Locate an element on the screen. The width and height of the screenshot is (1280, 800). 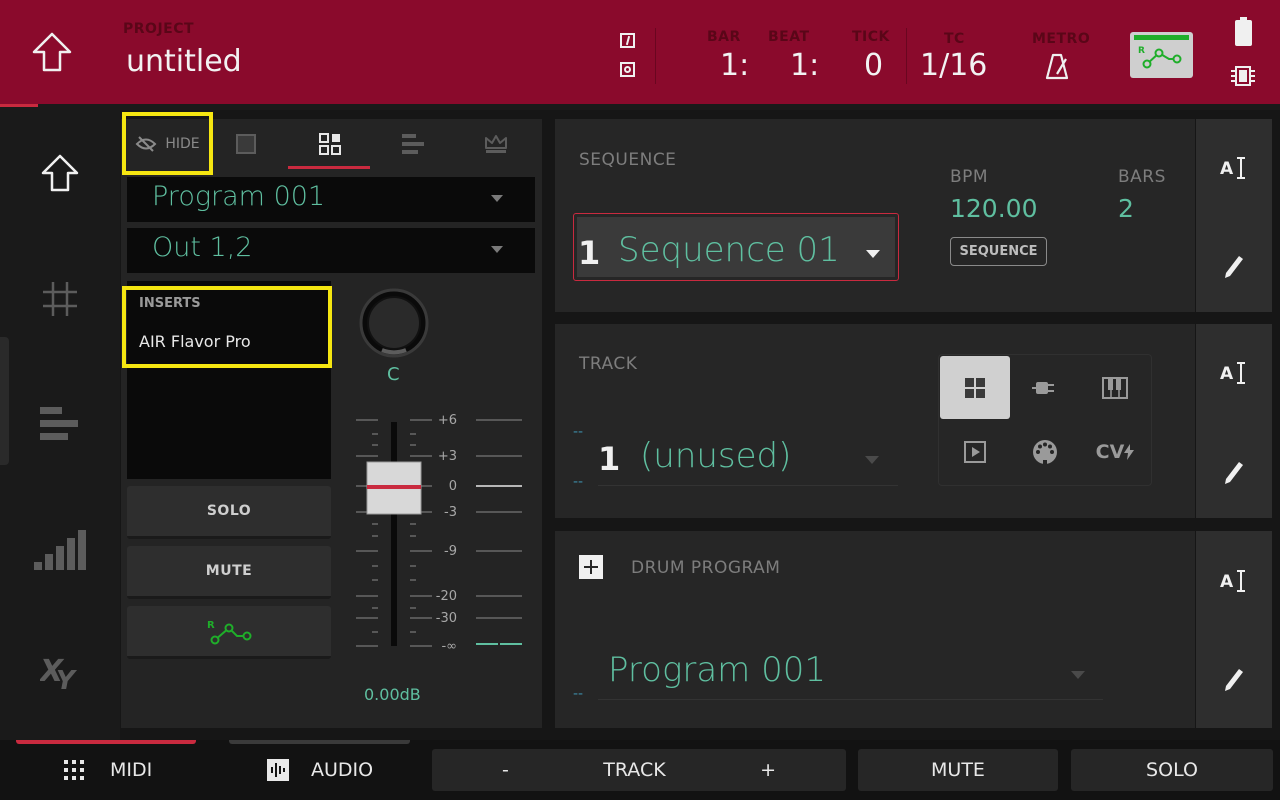
add-program-button is located at coordinates (591, 567).